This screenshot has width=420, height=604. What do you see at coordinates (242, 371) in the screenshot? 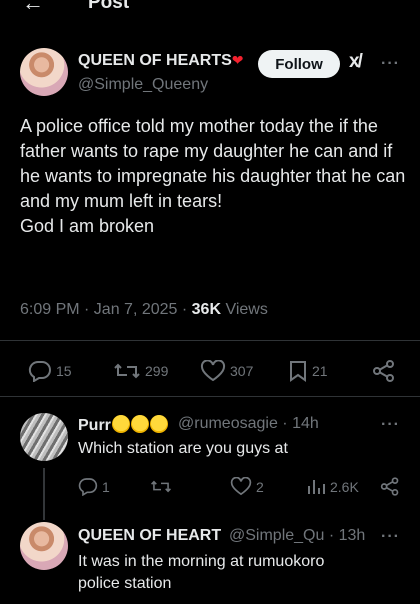
I see `like-count: 307` at bounding box center [242, 371].